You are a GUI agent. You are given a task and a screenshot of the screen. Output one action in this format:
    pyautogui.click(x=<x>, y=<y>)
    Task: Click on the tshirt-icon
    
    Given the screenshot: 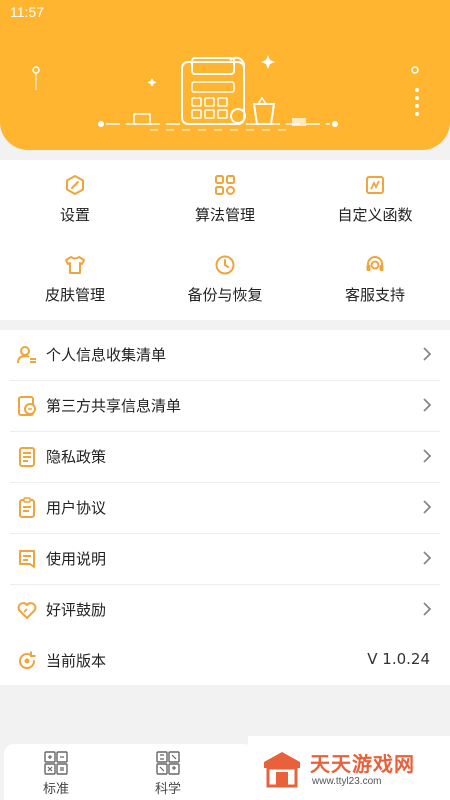 What is the action you would take?
    pyautogui.click(x=75, y=265)
    